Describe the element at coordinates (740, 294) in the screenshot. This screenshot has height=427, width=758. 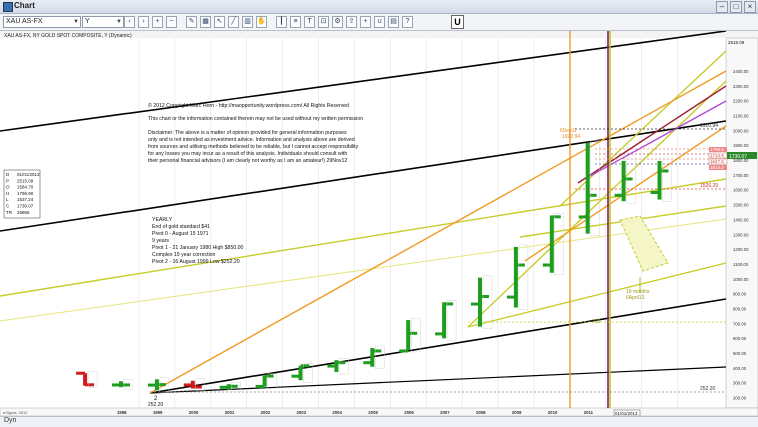
I see `y-axis-label: 900.00` at that location.